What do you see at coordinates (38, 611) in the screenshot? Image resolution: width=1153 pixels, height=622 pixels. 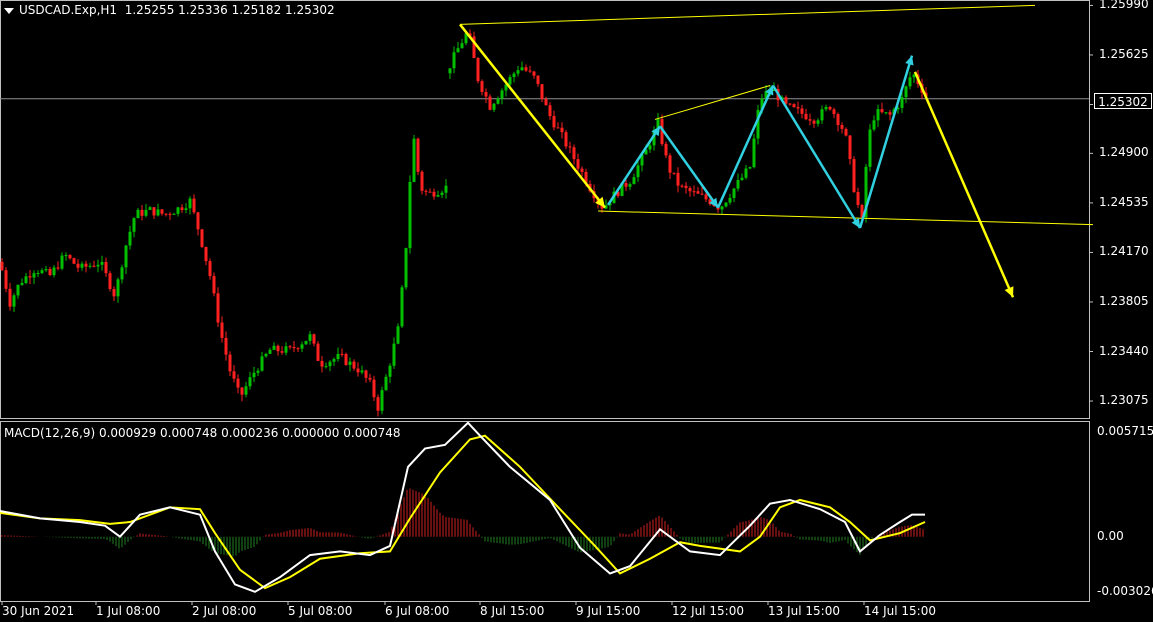 I see `time-tick-label: 30 Jun 2021` at bounding box center [38, 611].